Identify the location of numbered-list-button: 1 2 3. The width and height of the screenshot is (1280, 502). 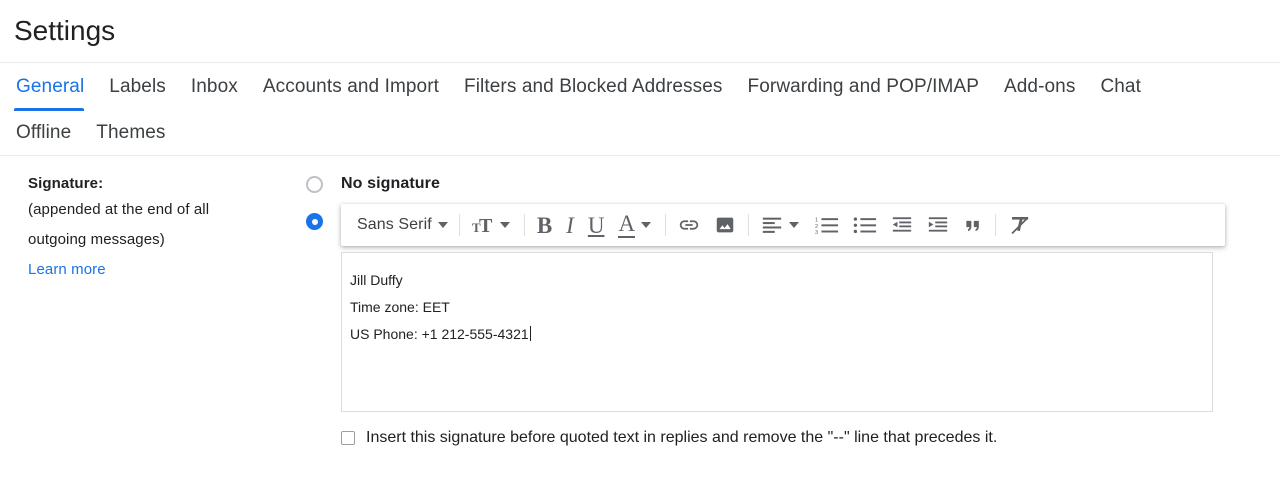
(827, 225).